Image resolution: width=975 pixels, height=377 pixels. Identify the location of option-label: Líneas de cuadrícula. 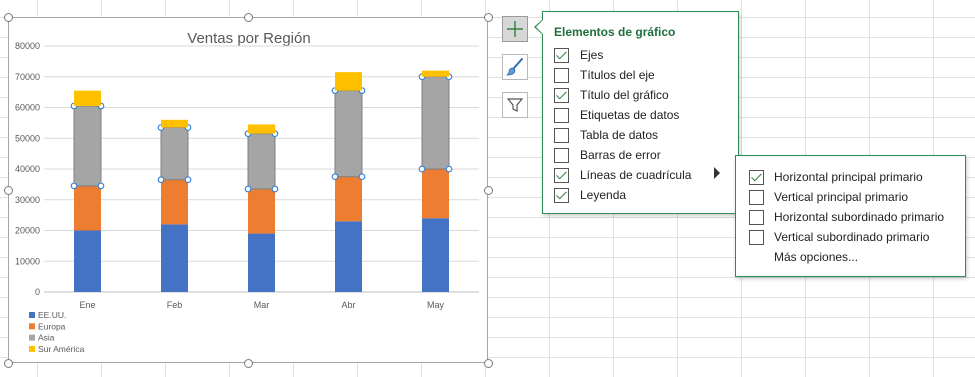
(636, 175).